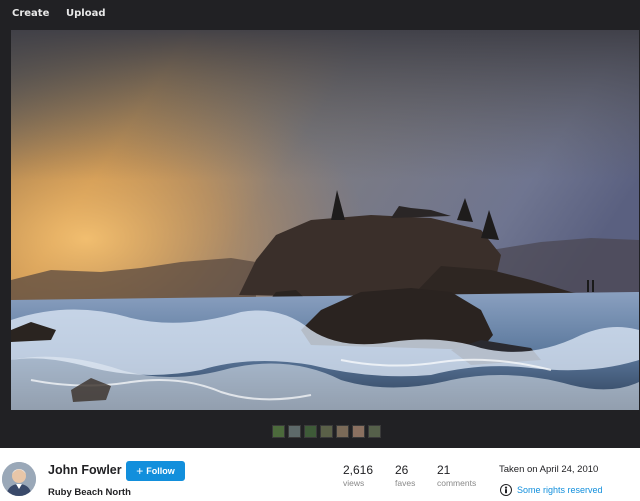  Describe the element at coordinates (457, 483) in the screenshot. I see `comments-label: comments` at that location.